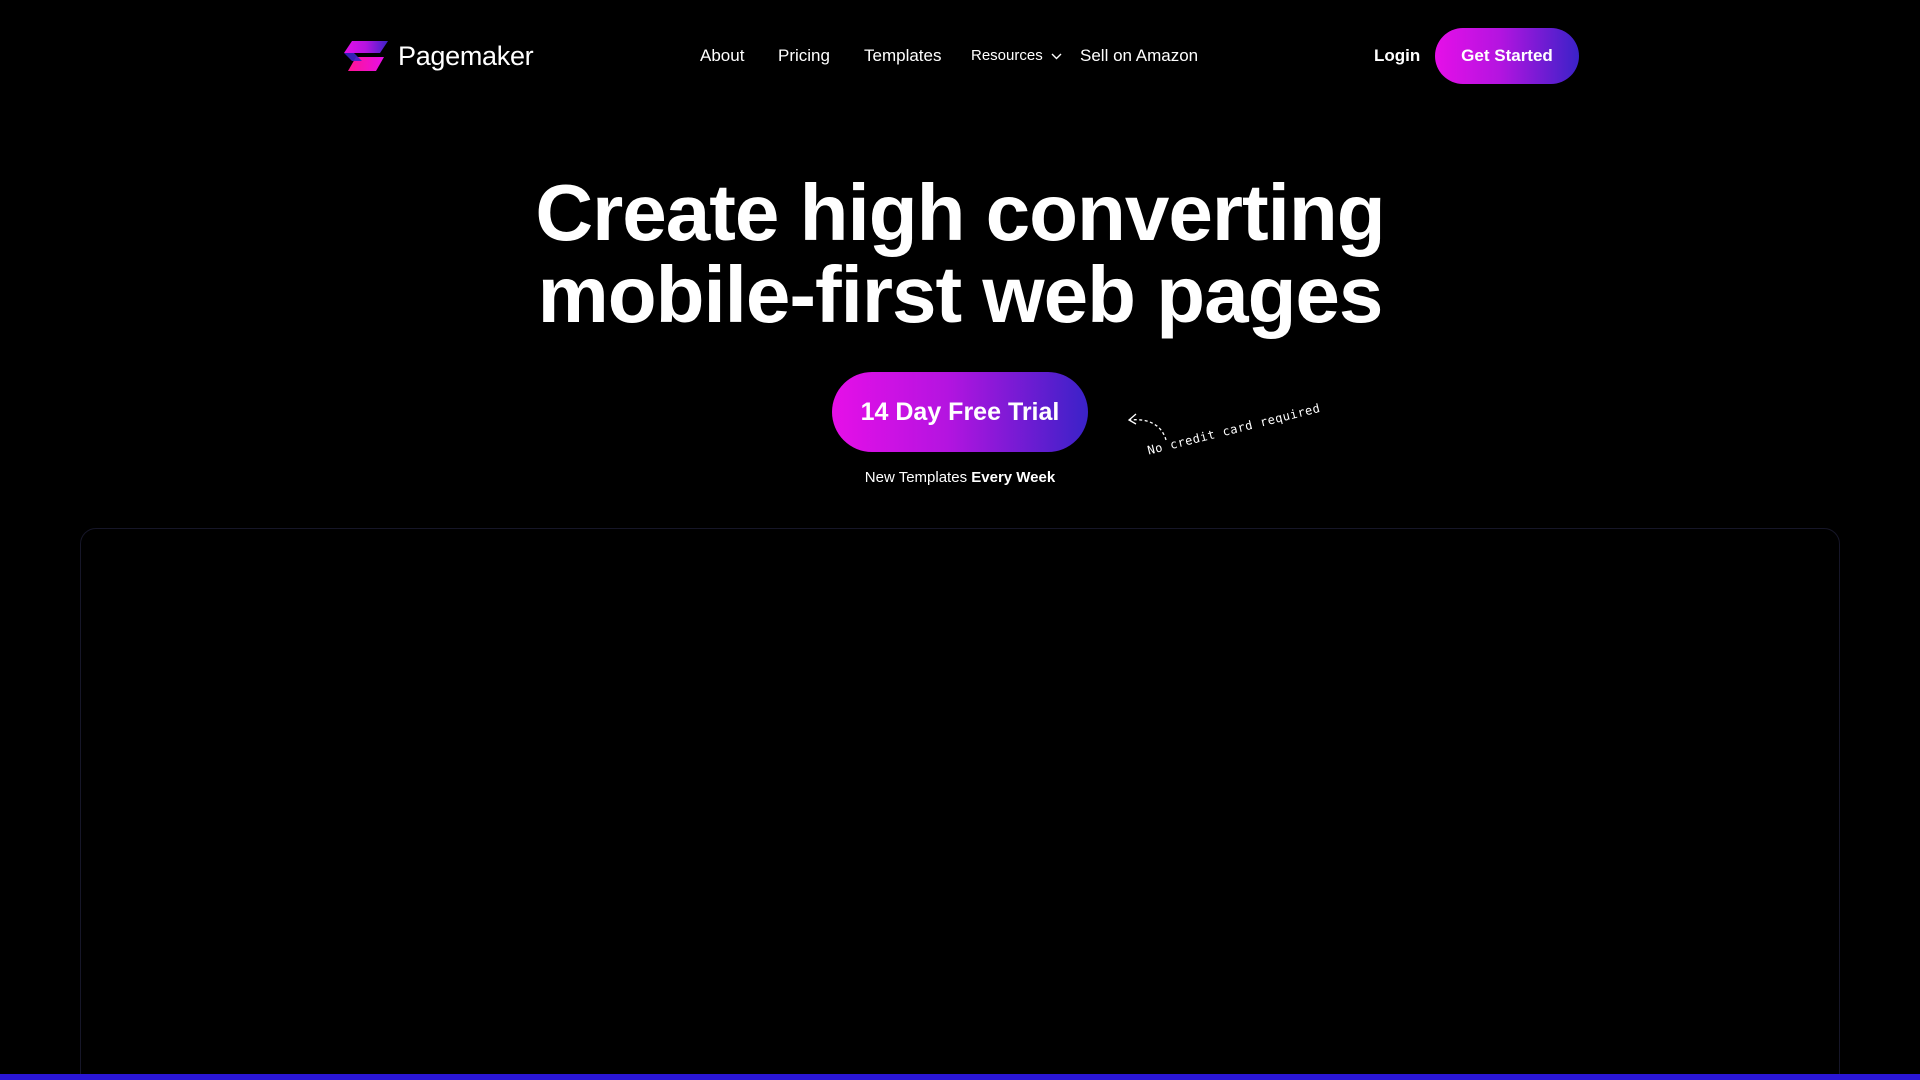 Image resolution: width=1920 pixels, height=1080 pixels. What do you see at coordinates (1056, 56) in the screenshot?
I see `chevron-down-icon` at bounding box center [1056, 56].